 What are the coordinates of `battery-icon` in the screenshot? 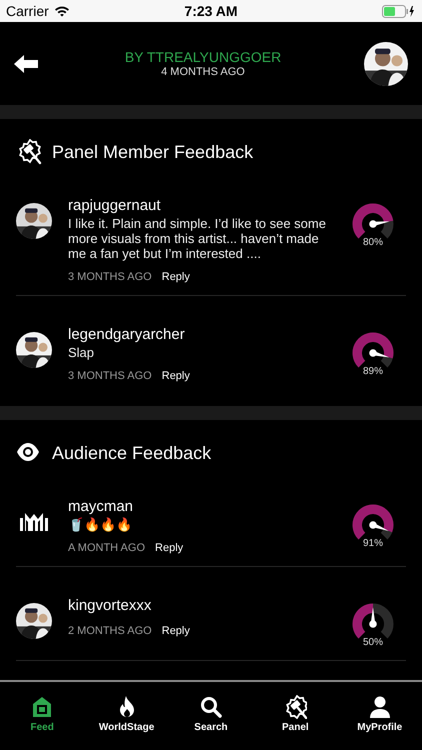 It's located at (399, 11).